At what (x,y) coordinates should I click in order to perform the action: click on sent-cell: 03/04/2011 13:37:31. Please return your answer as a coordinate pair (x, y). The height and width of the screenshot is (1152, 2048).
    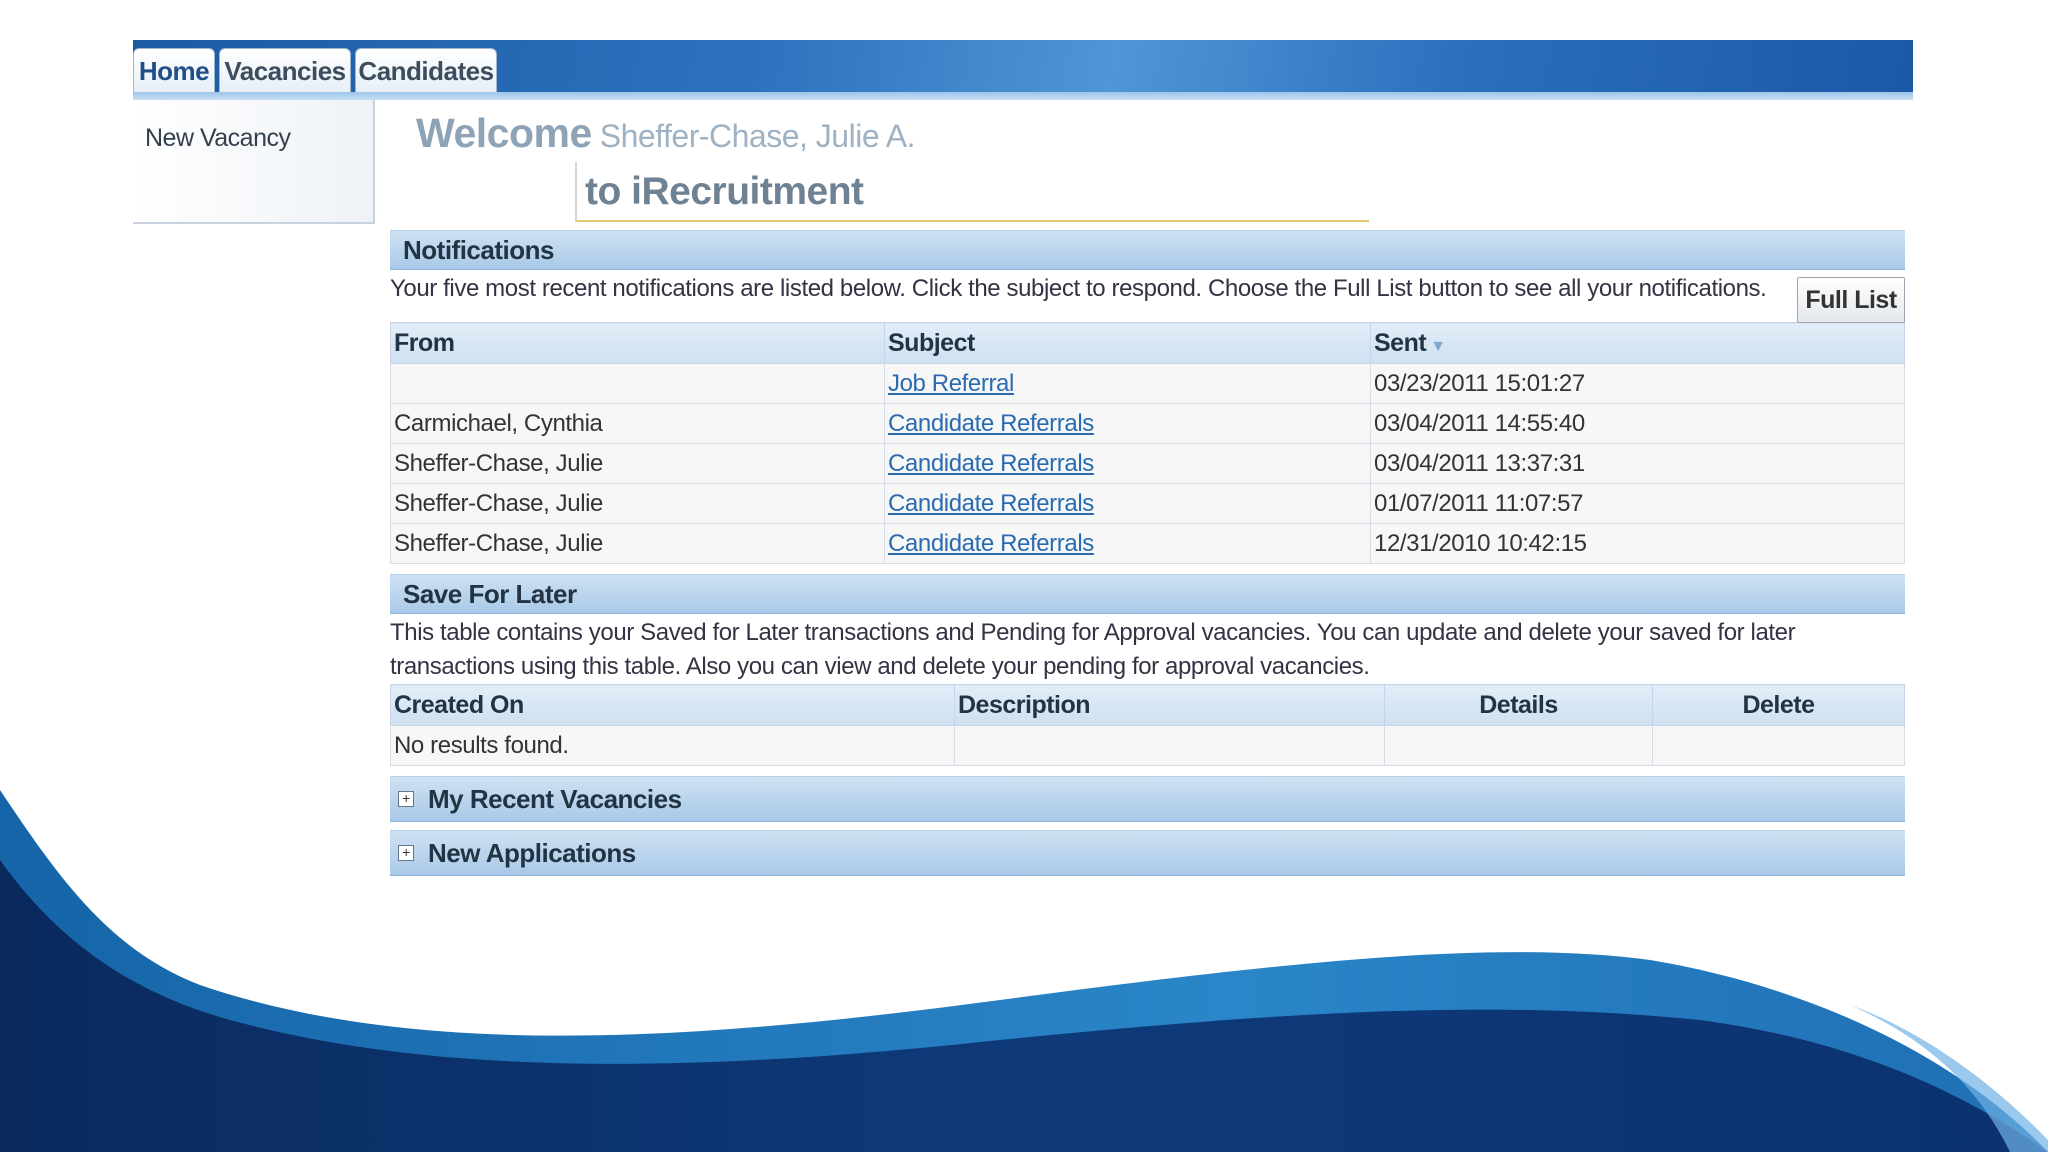
    Looking at the image, I should click on (1637, 463).